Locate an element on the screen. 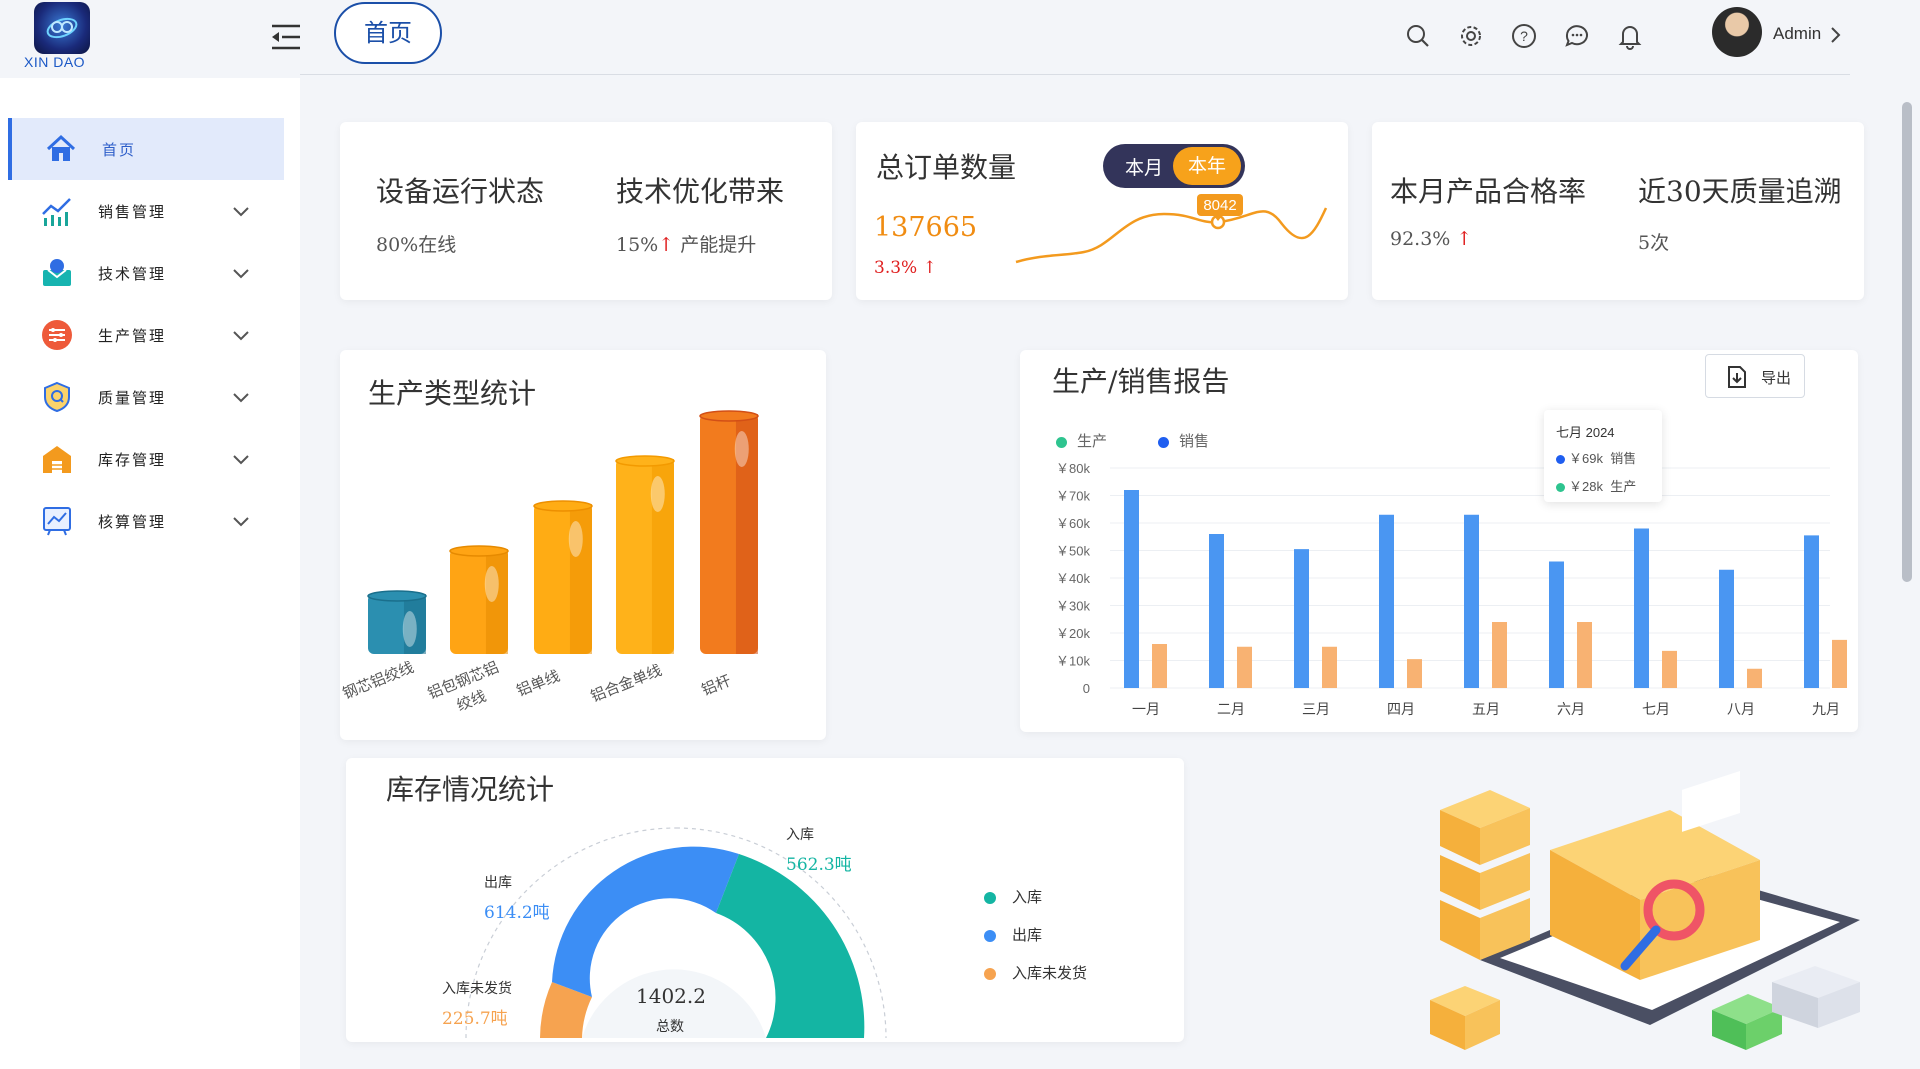  accounting-board-icon is located at coordinates (57, 521).